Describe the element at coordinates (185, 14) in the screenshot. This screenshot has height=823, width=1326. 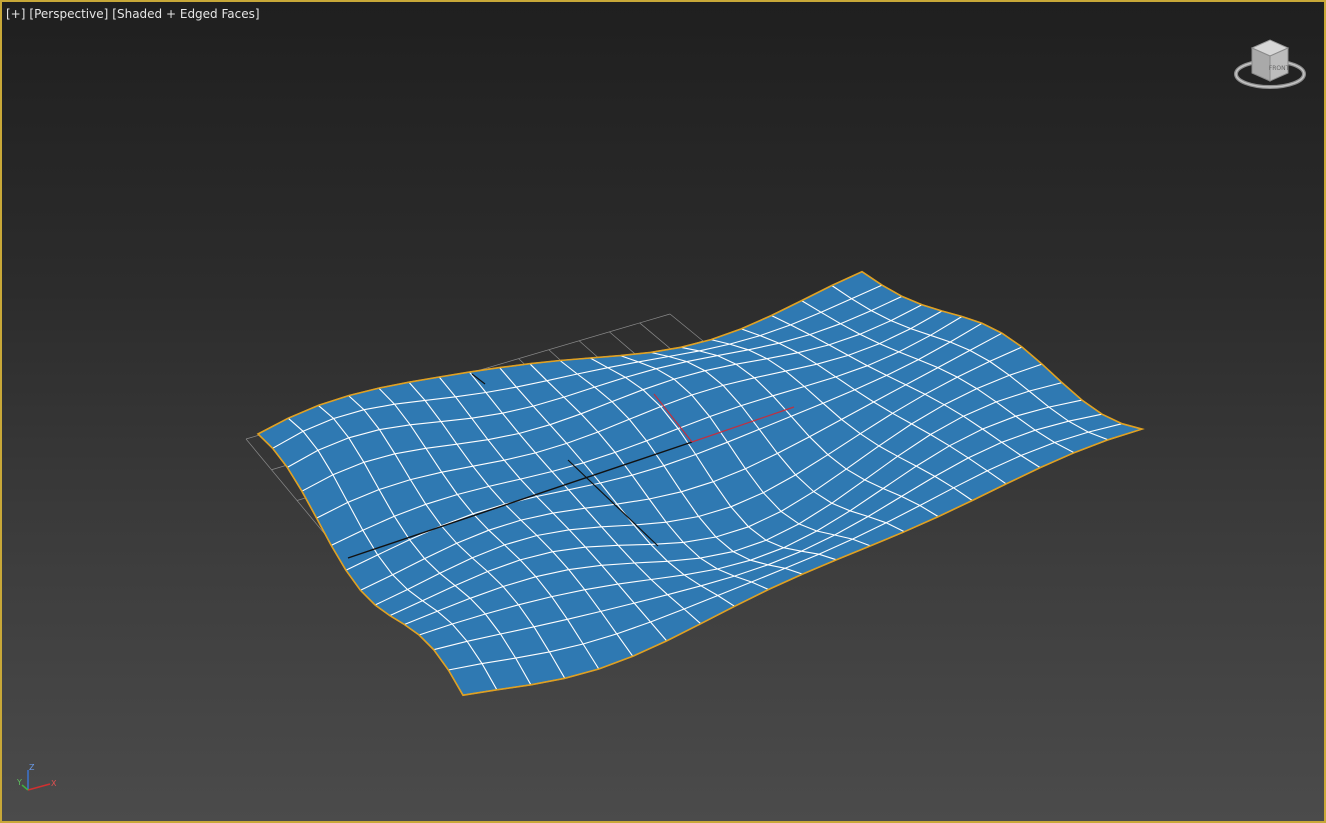
I see `viewport-shading-menu: [Shaded + Edged Faces]` at that location.